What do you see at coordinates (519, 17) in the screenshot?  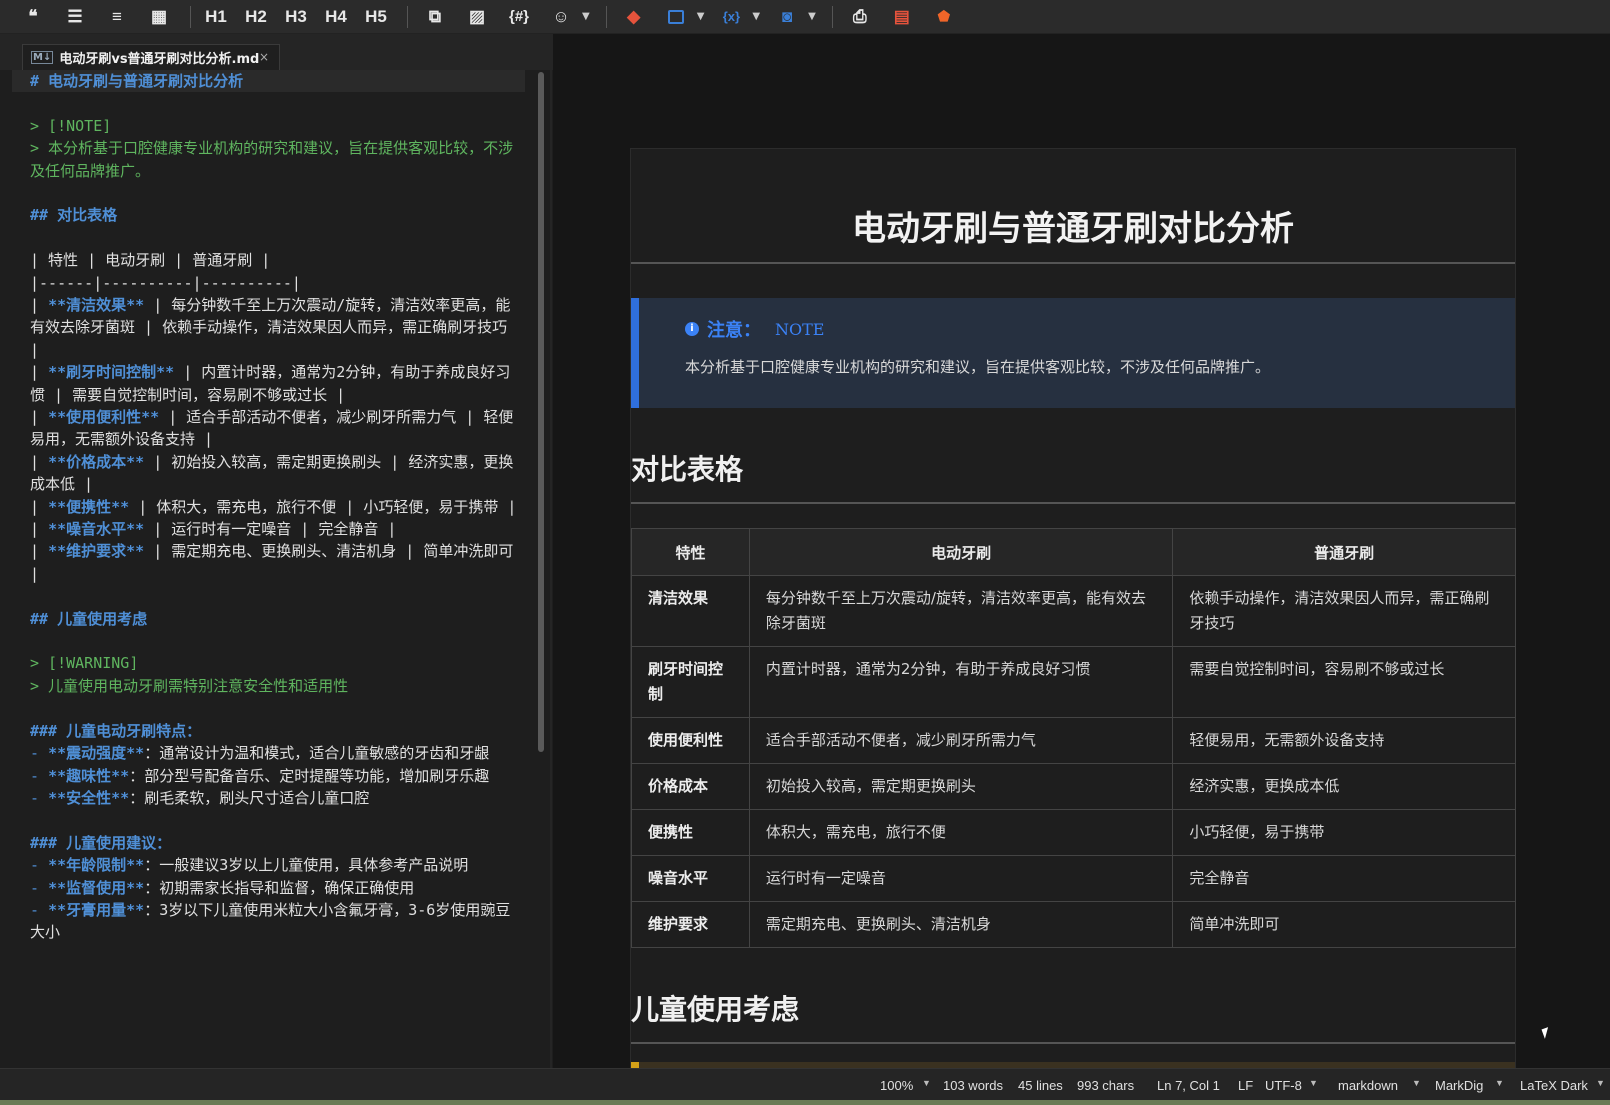 I see `insert-code-button: {#}` at bounding box center [519, 17].